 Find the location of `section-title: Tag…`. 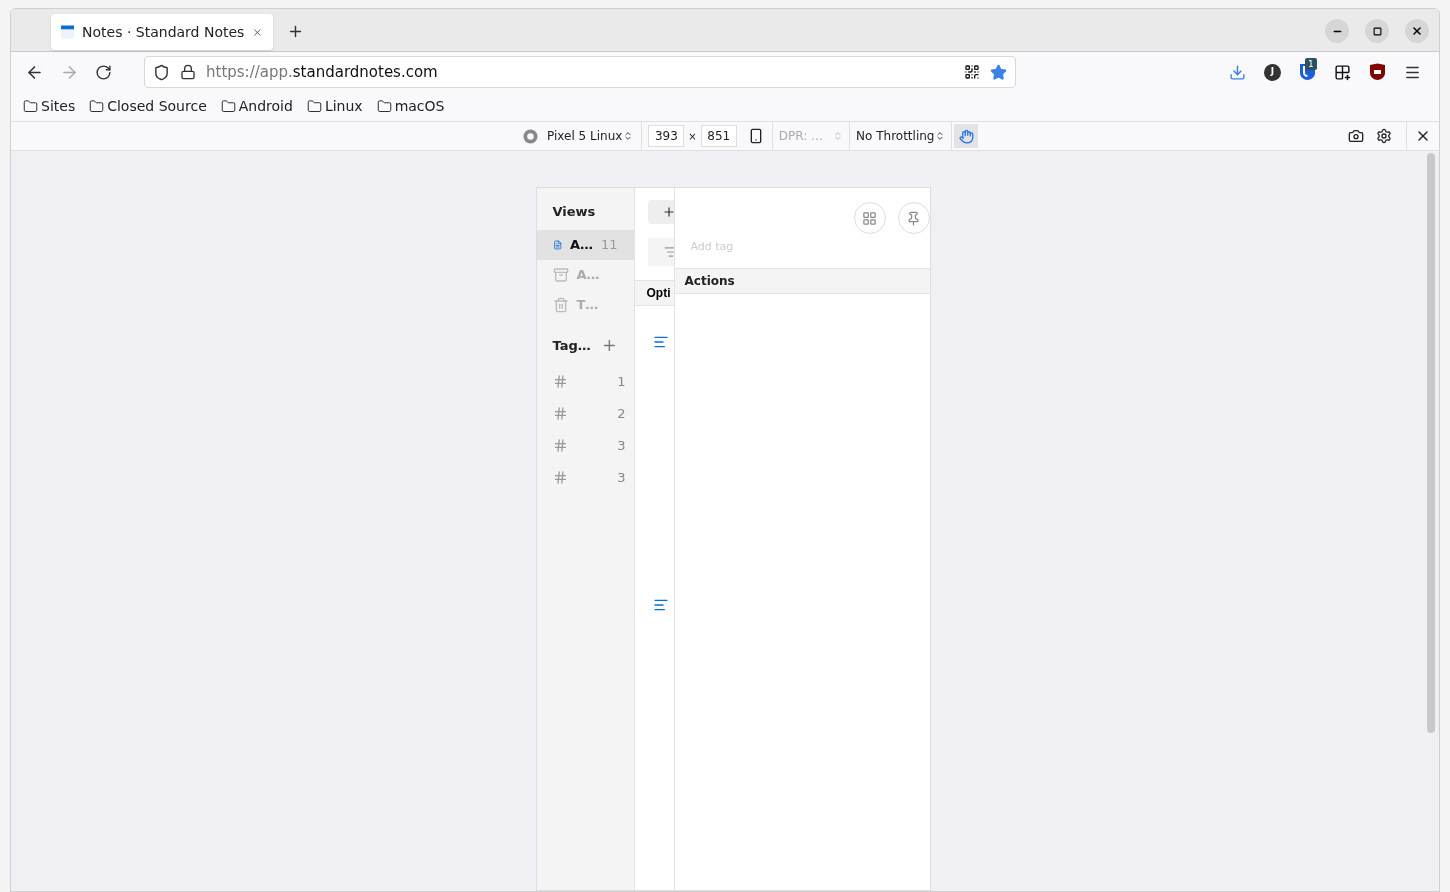

section-title: Tag… is located at coordinates (571, 346).